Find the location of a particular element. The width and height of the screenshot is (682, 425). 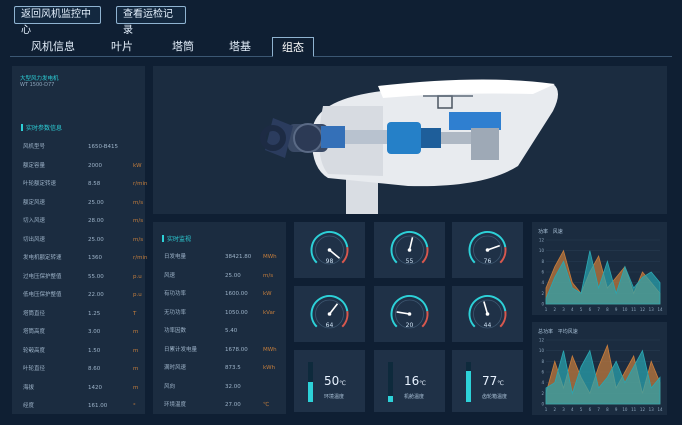

temperature-label: 齿轮箱温度 is located at coordinates (495, 397).